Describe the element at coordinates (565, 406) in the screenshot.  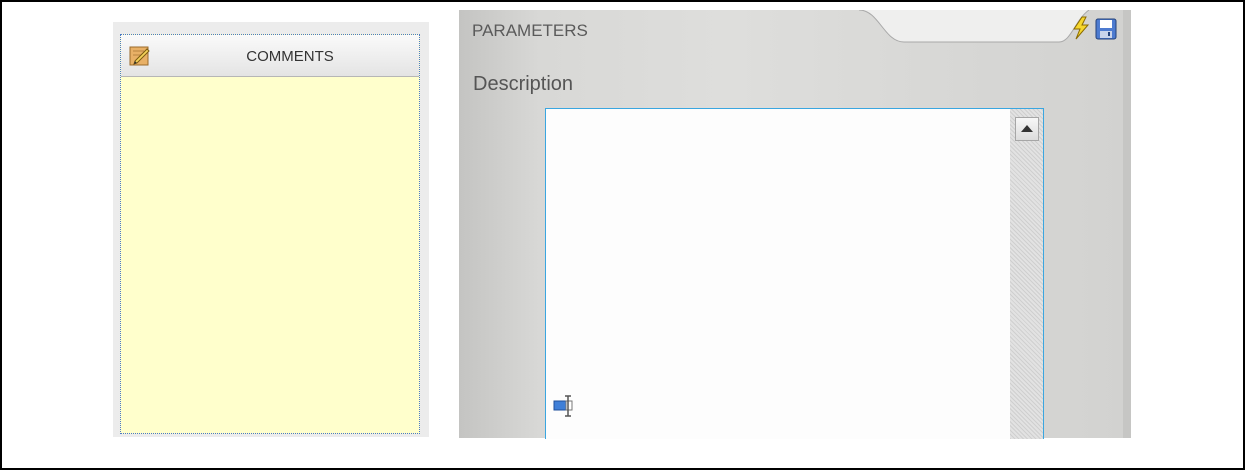
I see `text-cursor-icon` at that location.